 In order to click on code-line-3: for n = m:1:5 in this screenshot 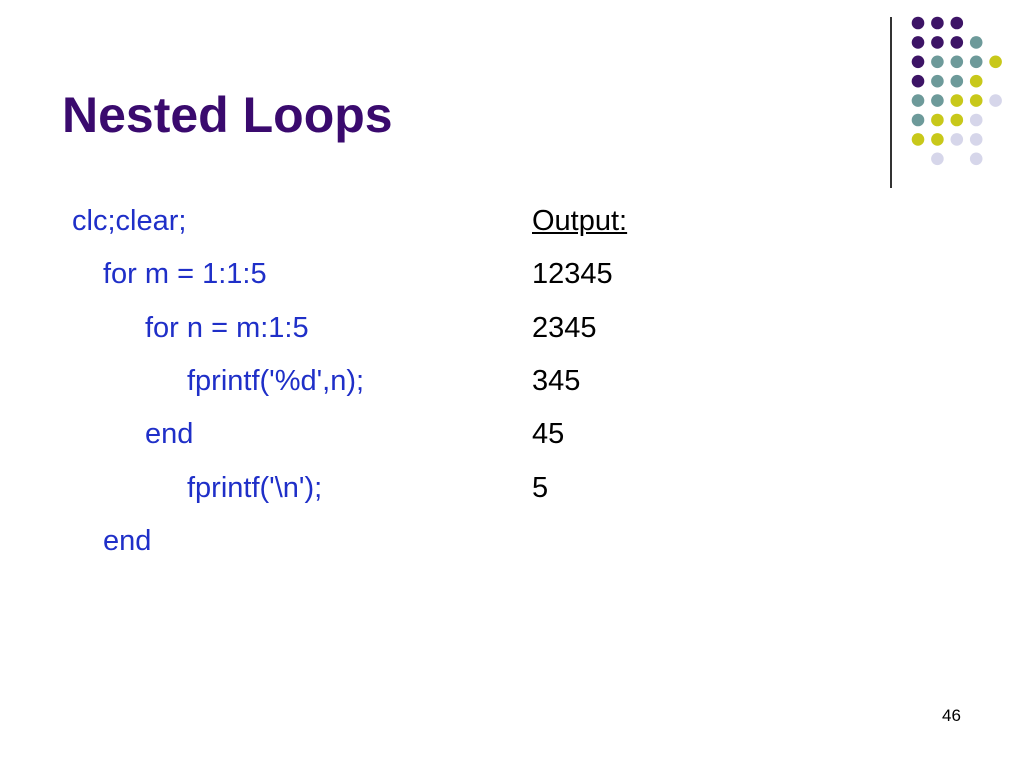, I will do `click(227, 328)`.